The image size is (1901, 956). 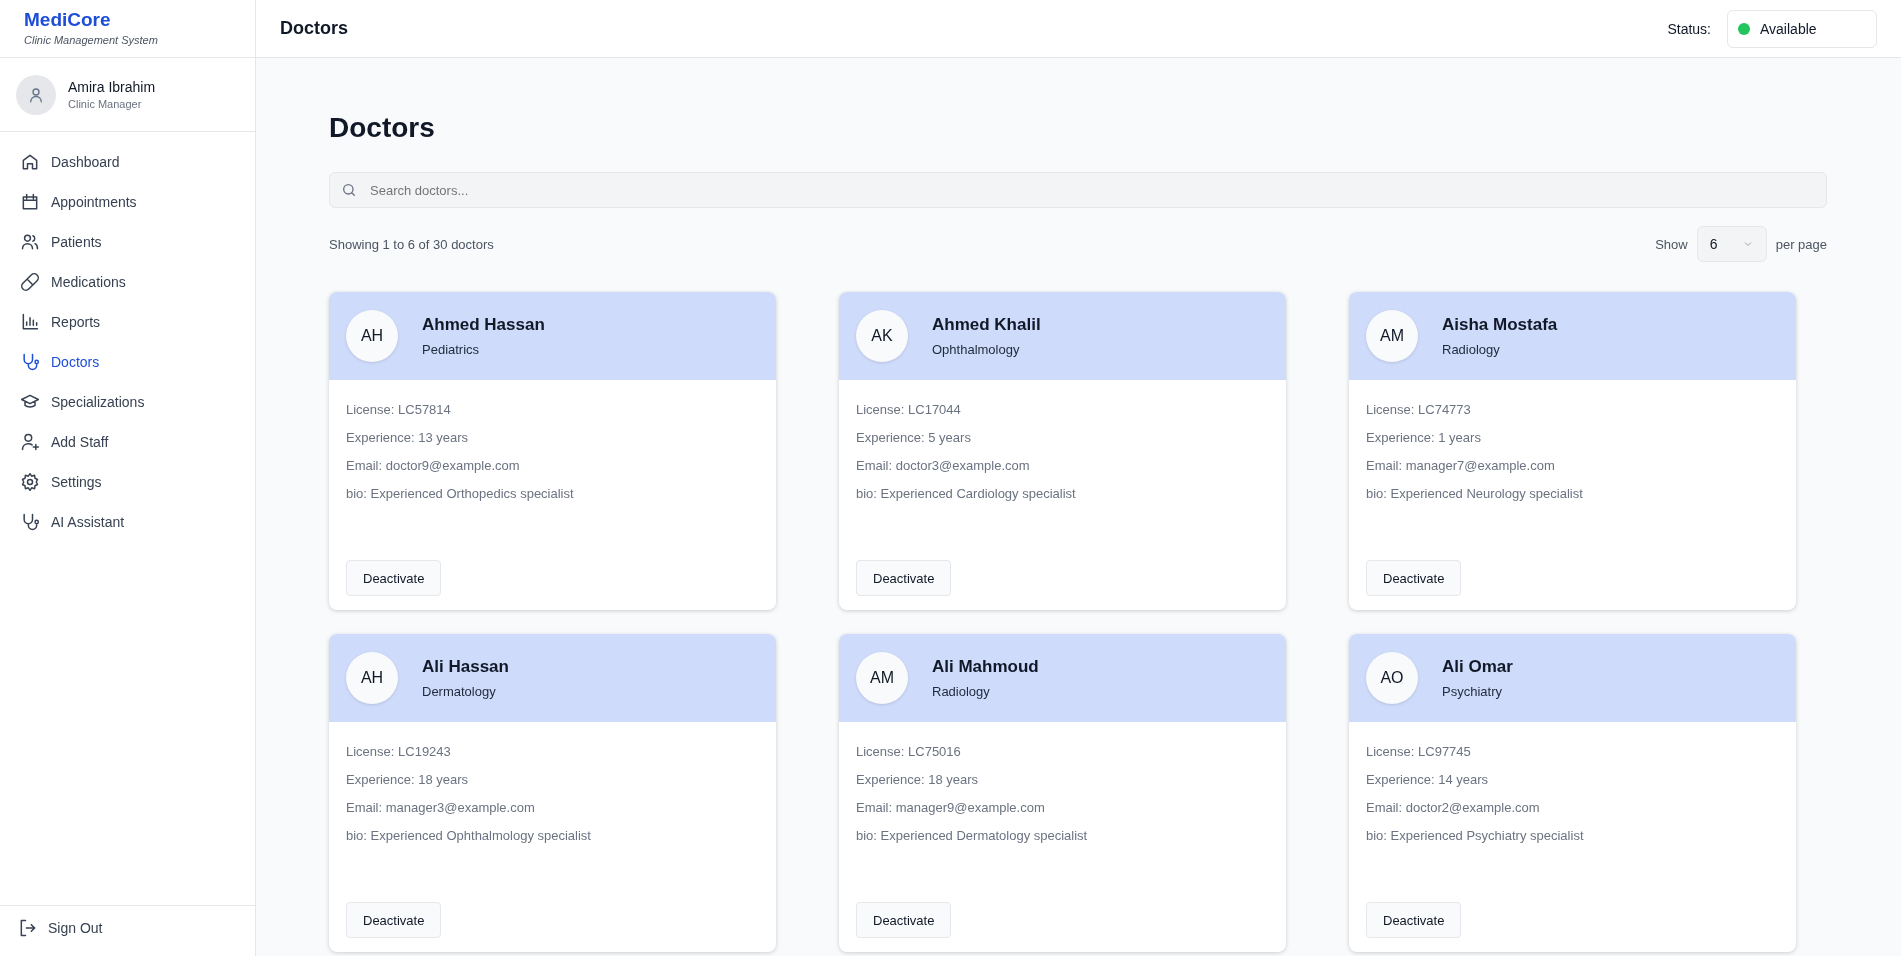 What do you see at coordinates (1424, 438) in the screenshot?
I see `experience-text: Experience: 1 years` at bounding box center [1424, 438].